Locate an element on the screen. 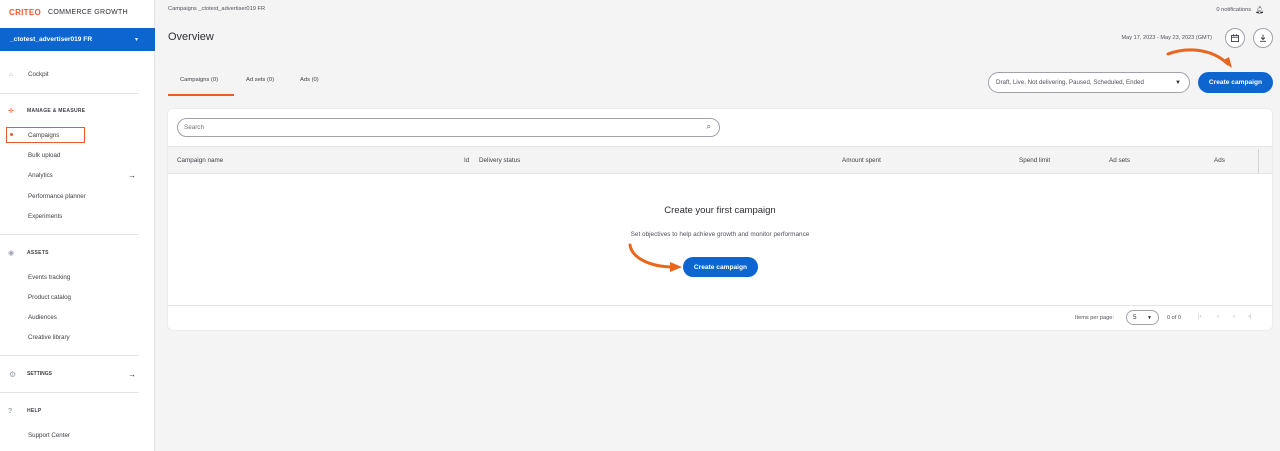  column-resize-handle is located at coordinates (1258, 161).